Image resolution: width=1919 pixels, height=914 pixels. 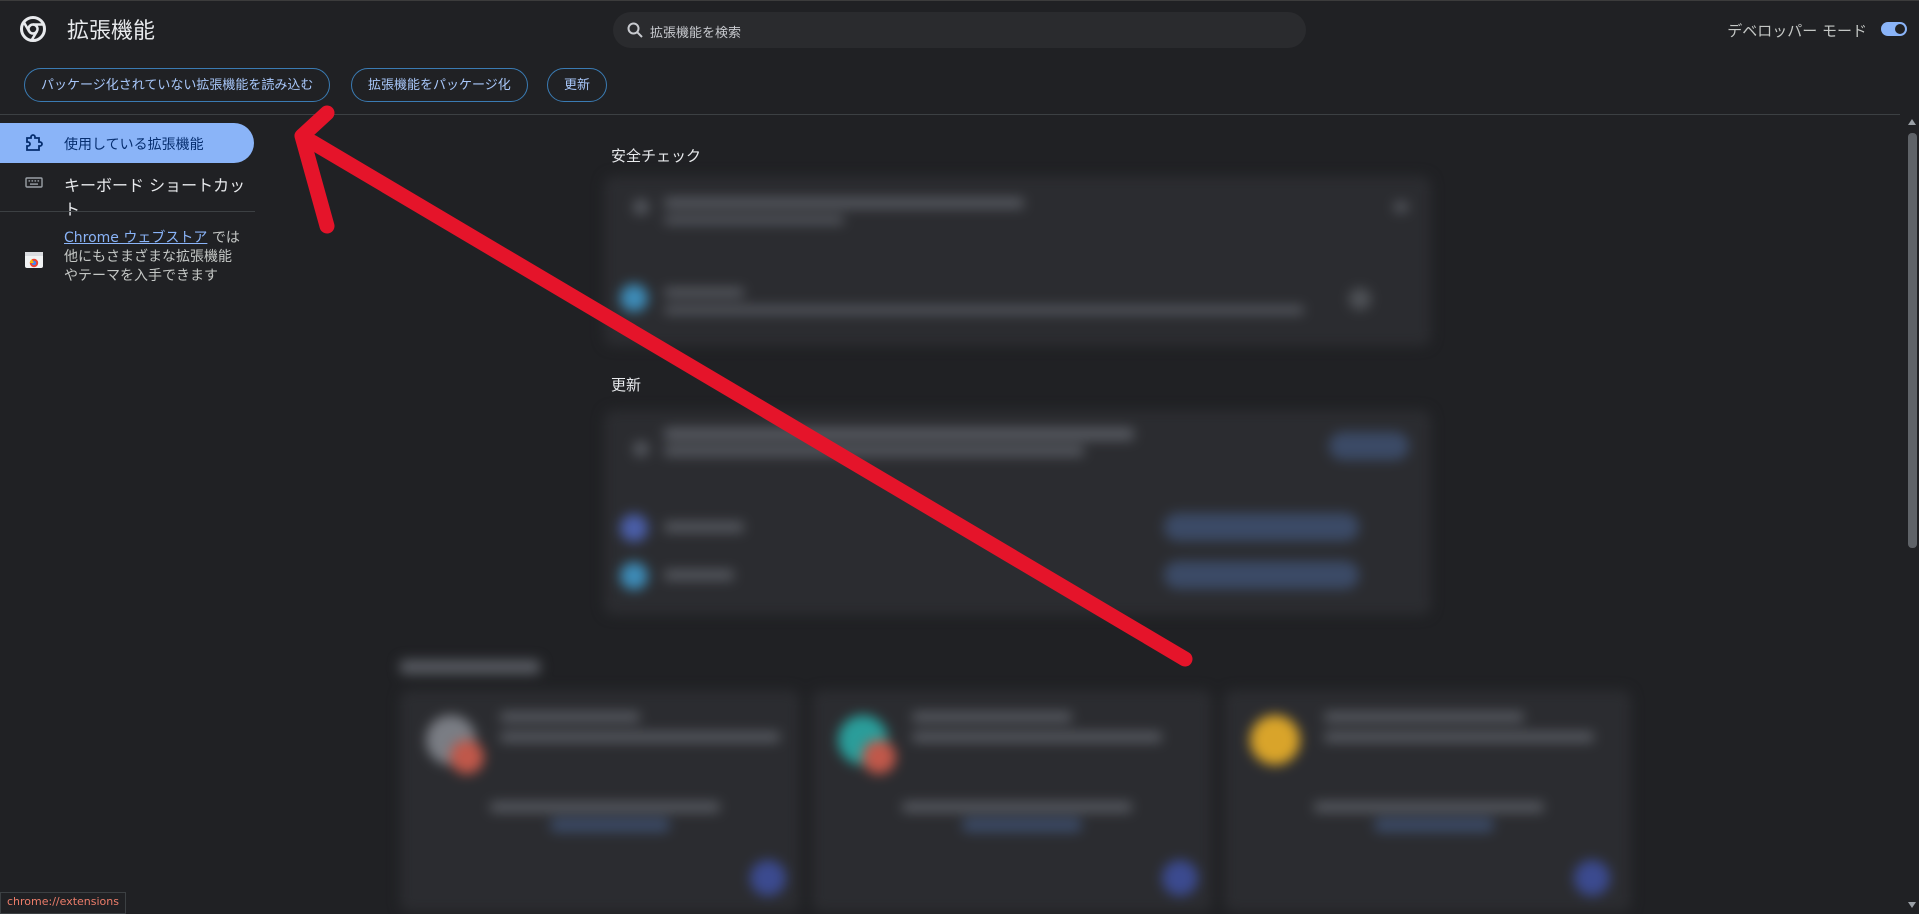 What do you see at coordinates (950, 114) in the screenshot?
I see `header-divider` at bounding box center [950, 114].